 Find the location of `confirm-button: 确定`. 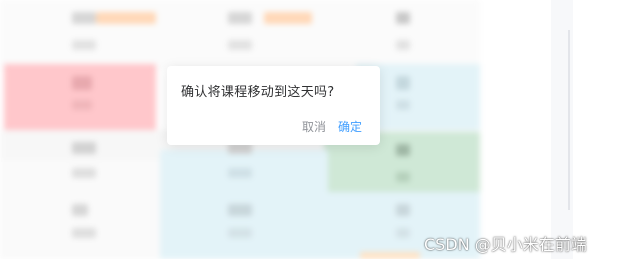

confirm-button: 确定 is located at coordinates (350, 126).